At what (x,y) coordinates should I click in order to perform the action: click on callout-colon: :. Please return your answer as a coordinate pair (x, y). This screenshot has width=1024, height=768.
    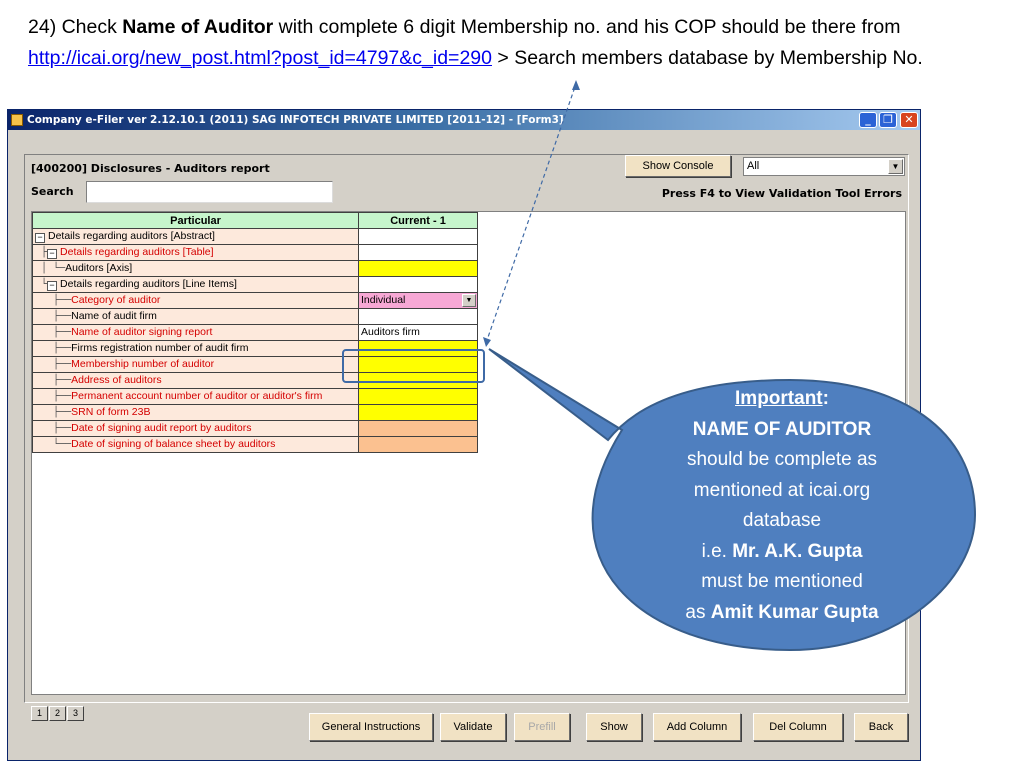
    Looking at the image, I should click on (825, 398).